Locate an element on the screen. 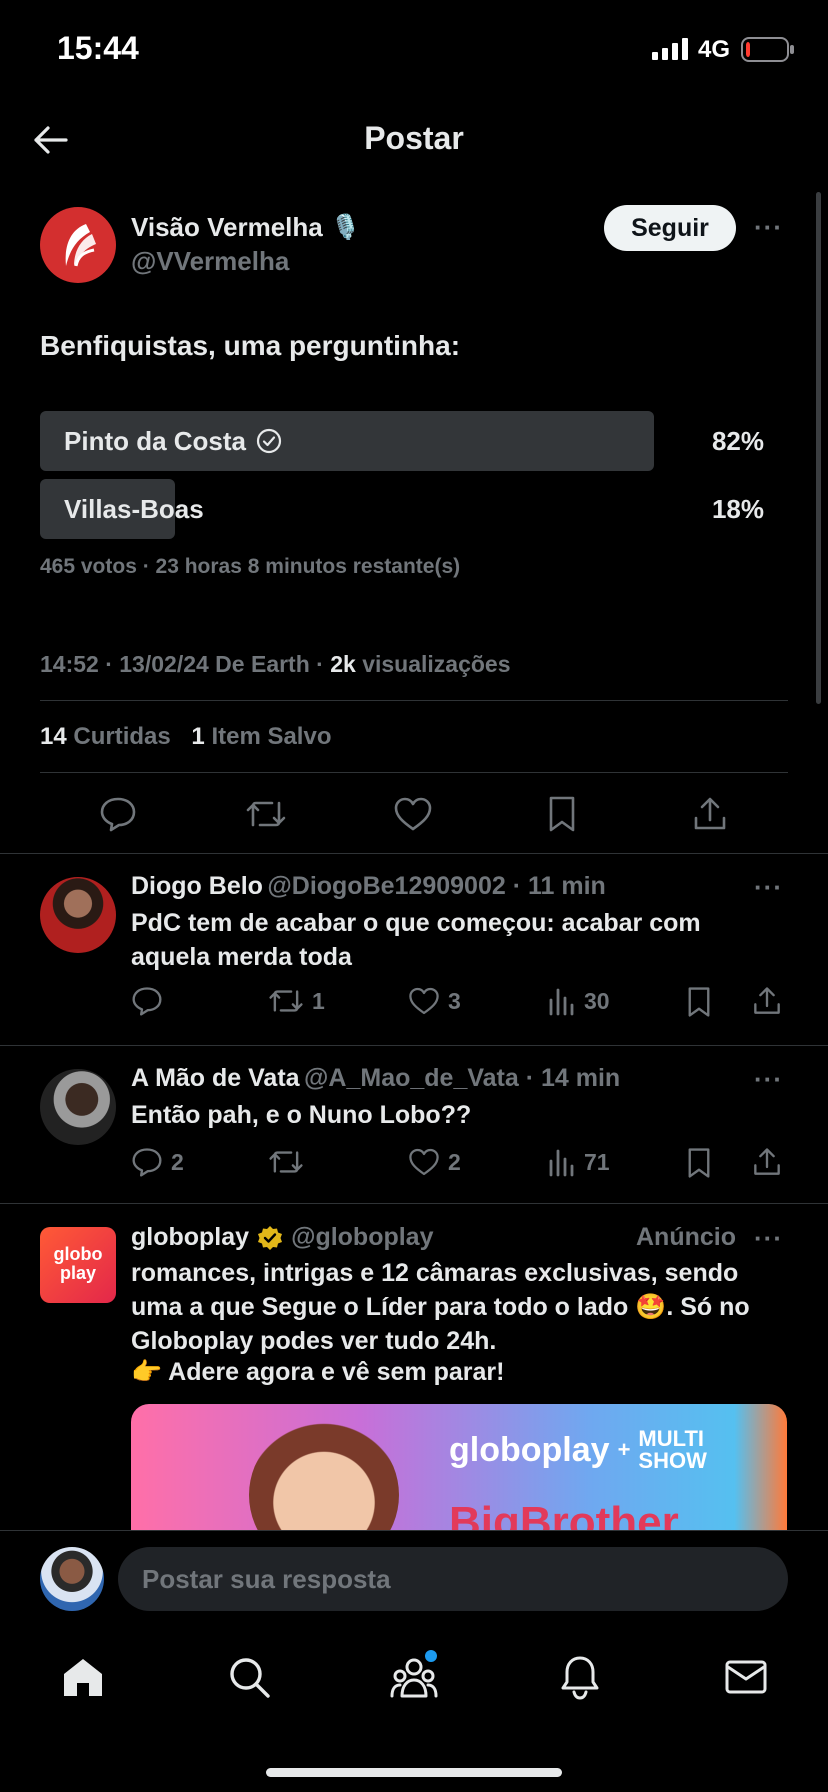  poll-option-1: Pinto da Costa 82% is located at coordinates (402, 441).